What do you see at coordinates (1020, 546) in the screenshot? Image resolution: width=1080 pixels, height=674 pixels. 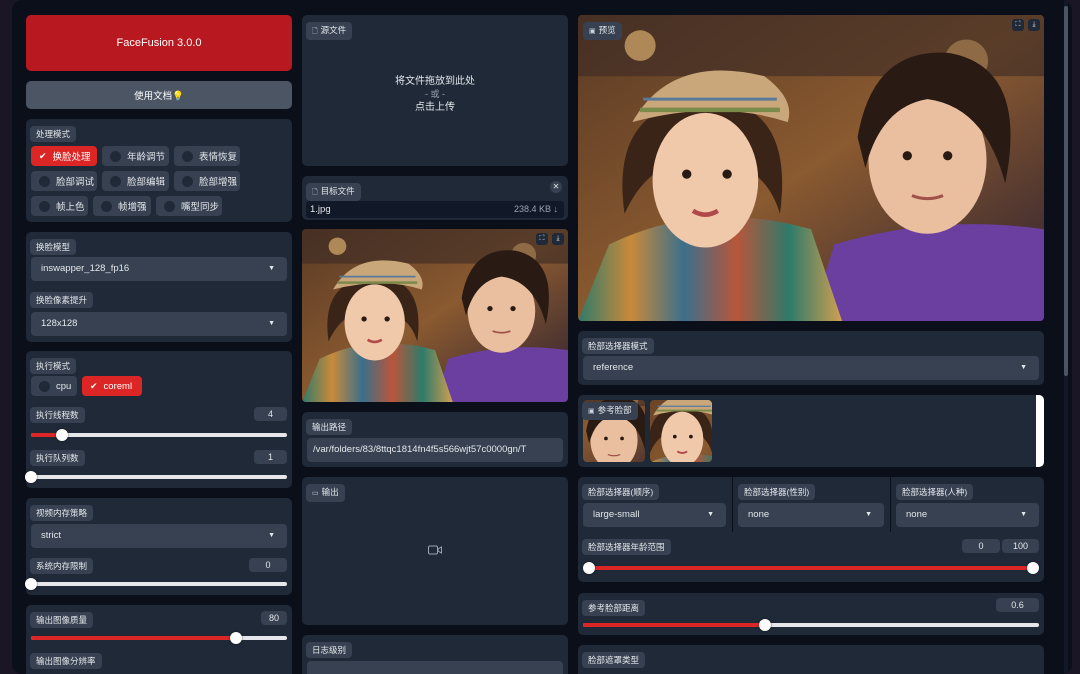 I see `age-max-input: 100` at bounding box center [1020, 546].